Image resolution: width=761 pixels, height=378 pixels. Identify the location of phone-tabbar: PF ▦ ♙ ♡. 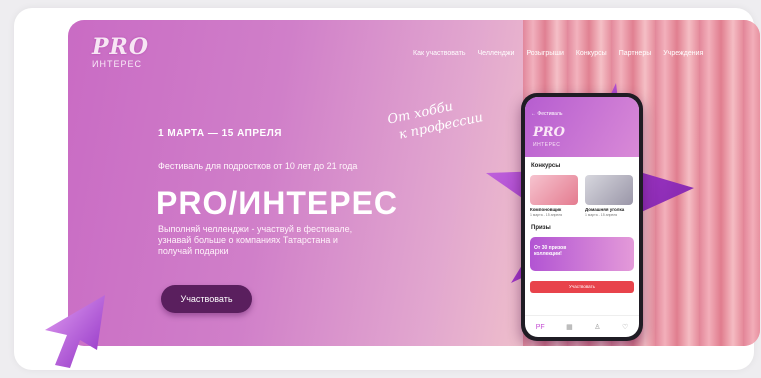
(582, 326).